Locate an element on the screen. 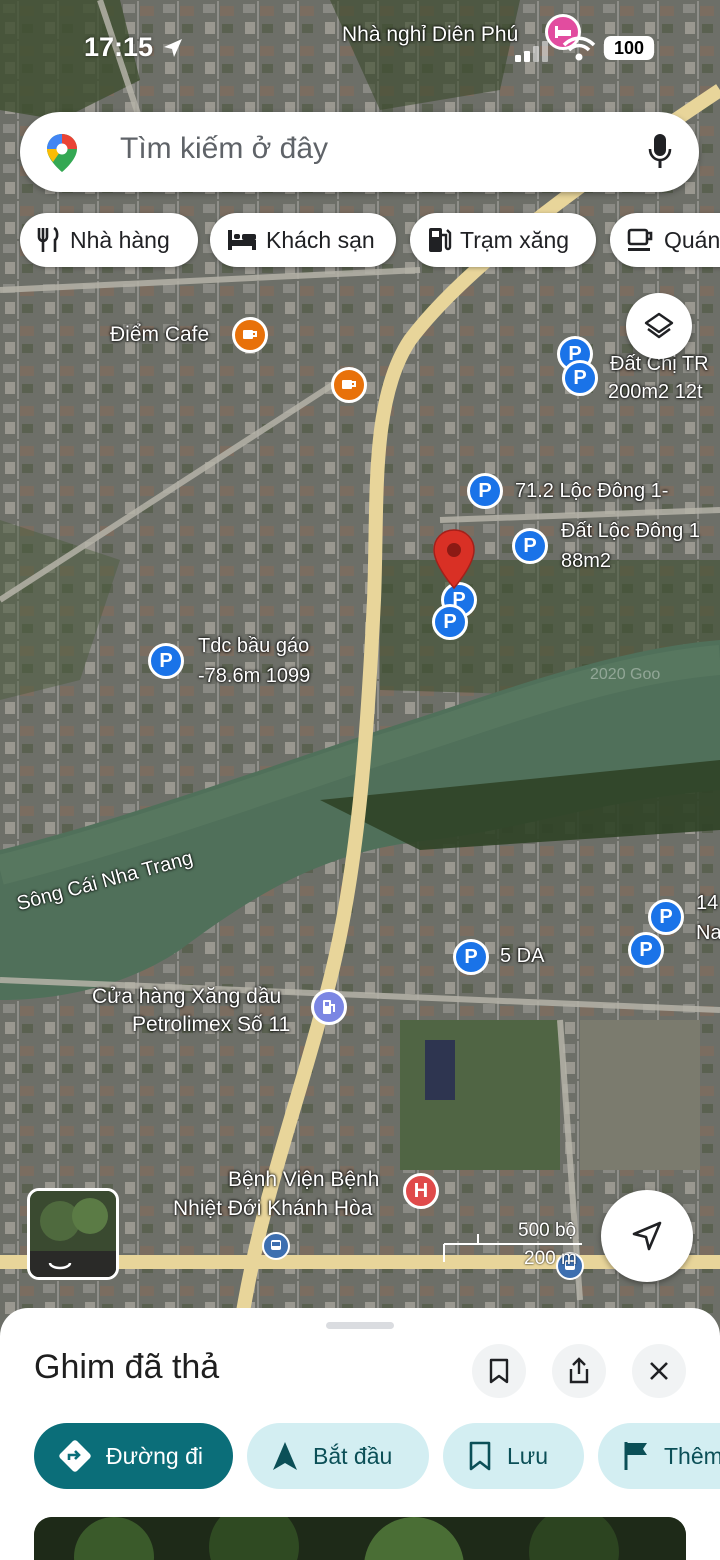 The image size is (720, 1560). directions-button: Đường đi is located at coordinates (133, 1456).